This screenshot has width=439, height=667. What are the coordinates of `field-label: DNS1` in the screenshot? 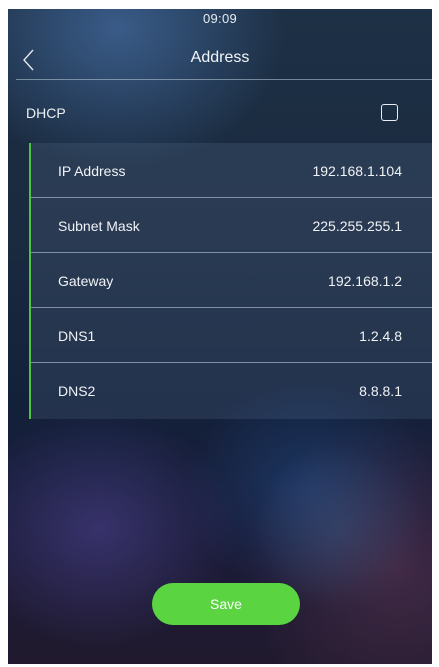 It's located at (77, 336).